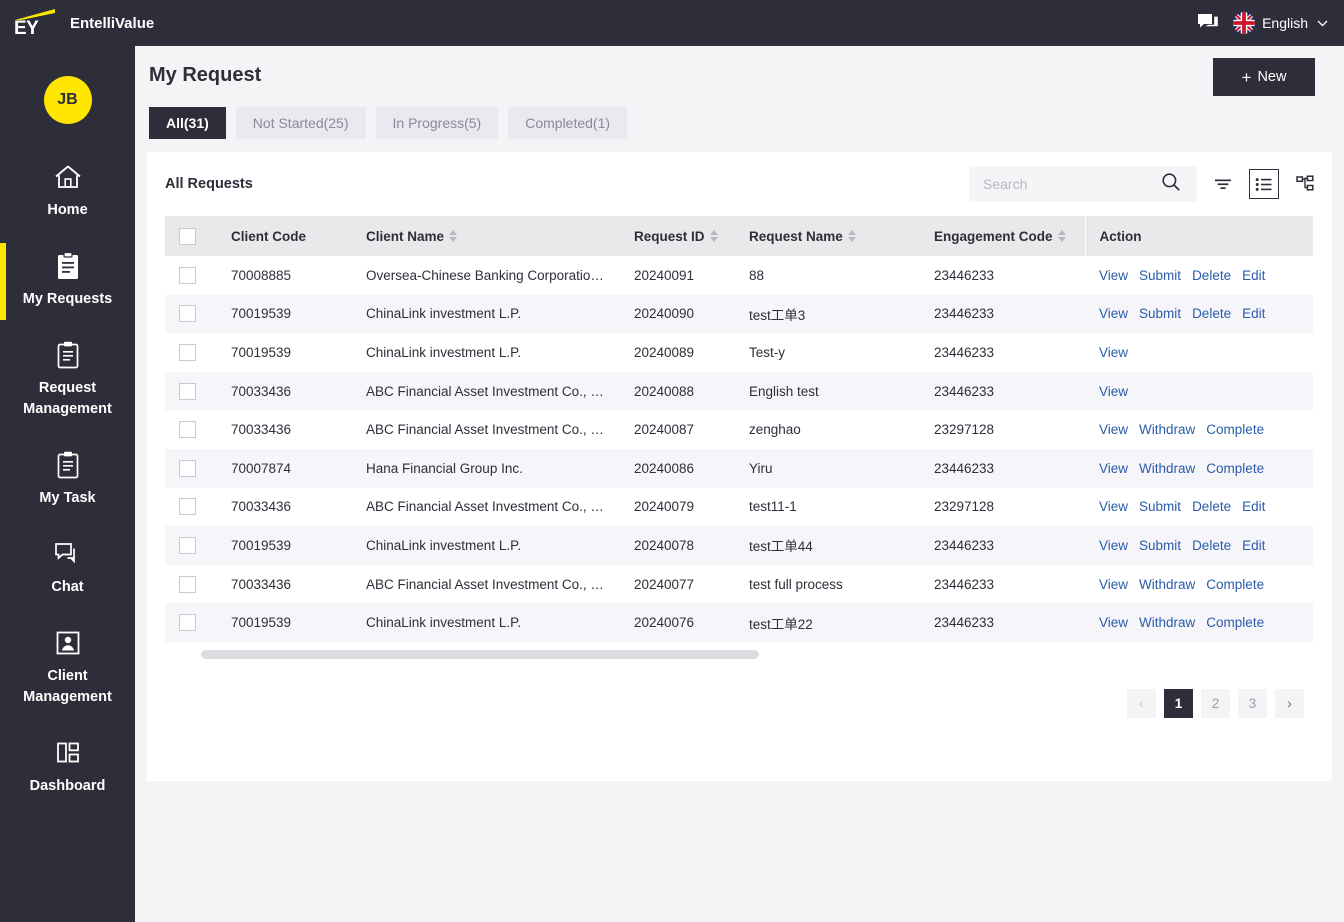  Describe the element at coordinates (677, 236) in the screenshot. I see `col-request-id: Request ID` at that location.